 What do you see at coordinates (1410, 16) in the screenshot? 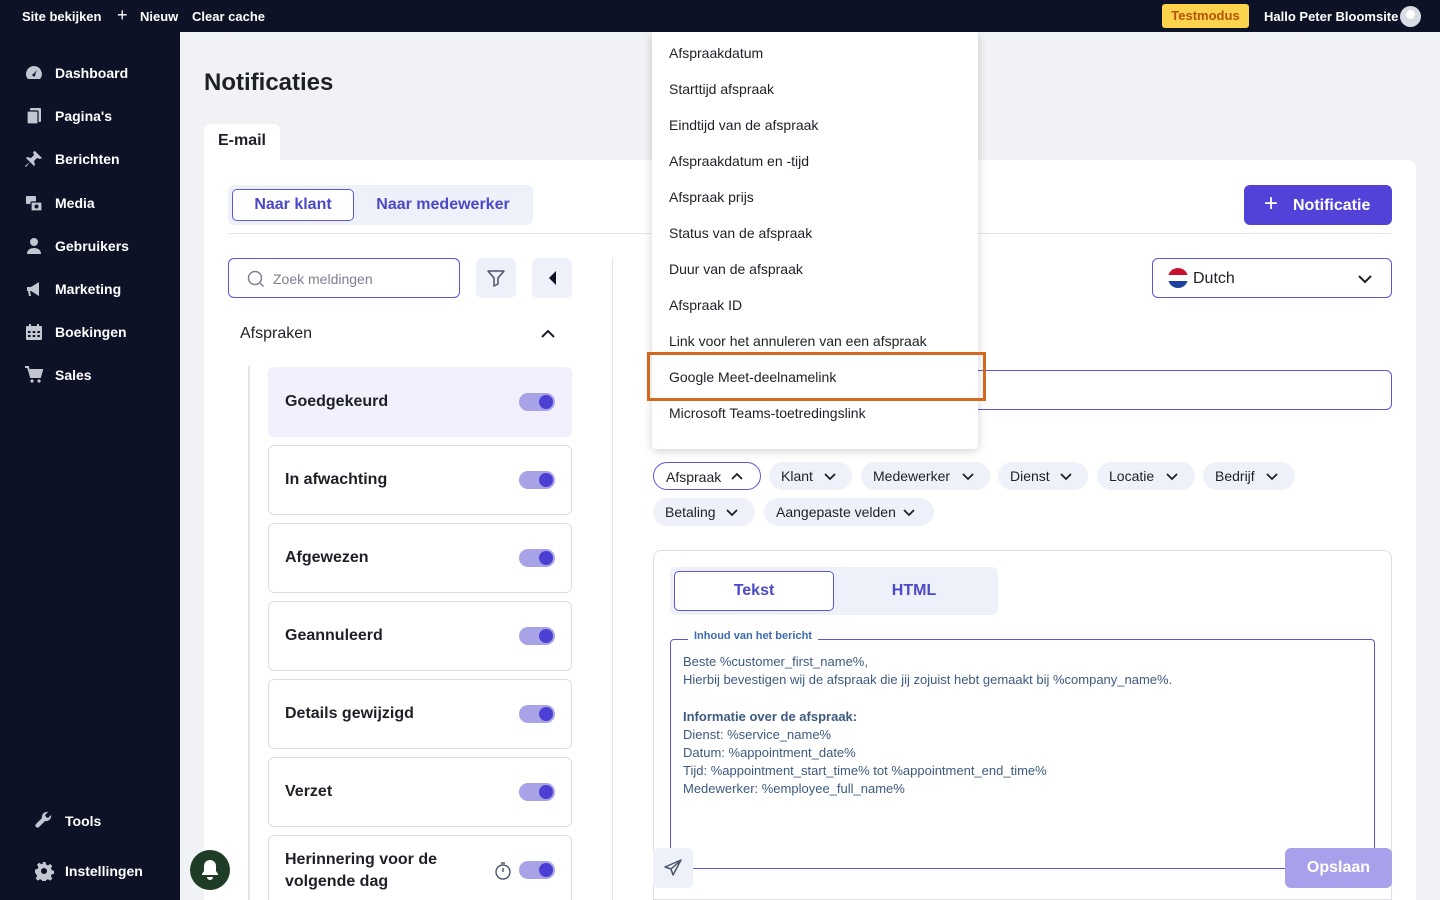
I see `avatar` at bounding box center [1410, 16].